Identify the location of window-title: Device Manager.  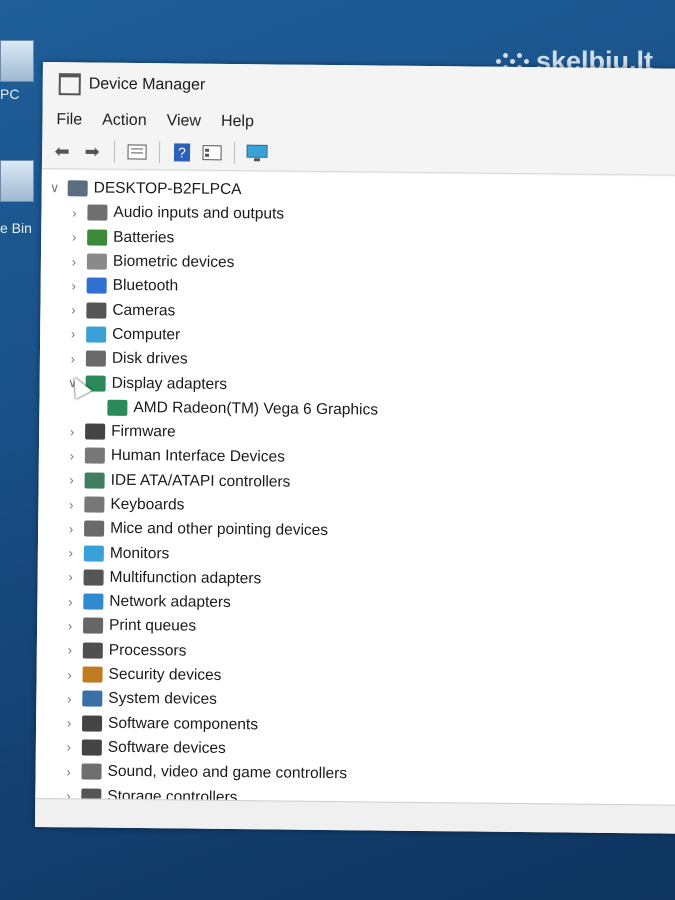
(147, 84).